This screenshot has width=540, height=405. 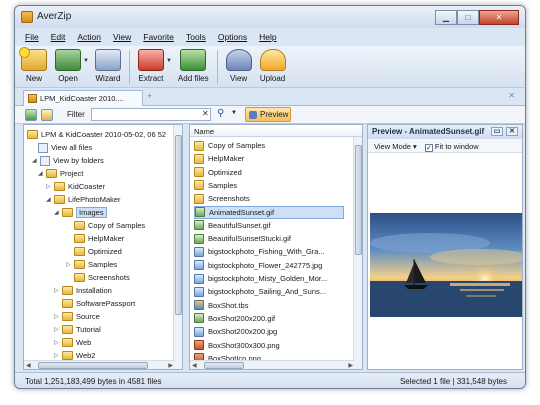 I want to click on wizard-button: Wizard, so click(x=107, y=64).